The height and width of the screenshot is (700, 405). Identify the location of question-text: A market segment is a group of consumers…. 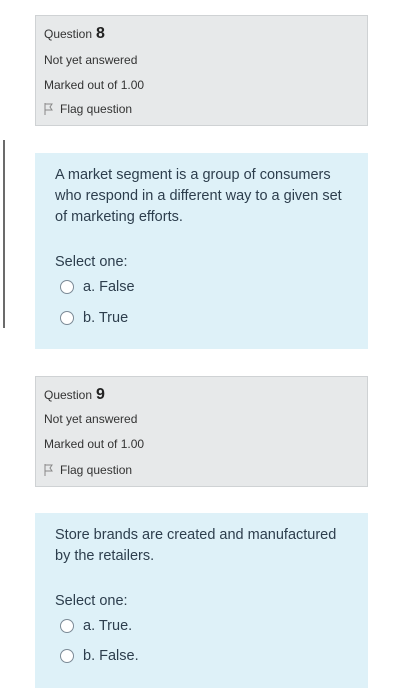
(198, 196).